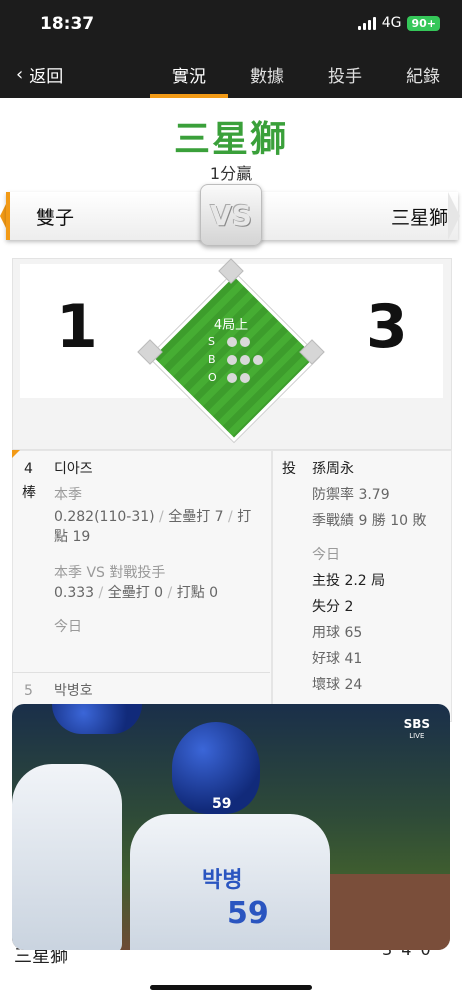 This screenshot has height=1000, width=462. I want to click on current-batter-flag, so click(16, 454).